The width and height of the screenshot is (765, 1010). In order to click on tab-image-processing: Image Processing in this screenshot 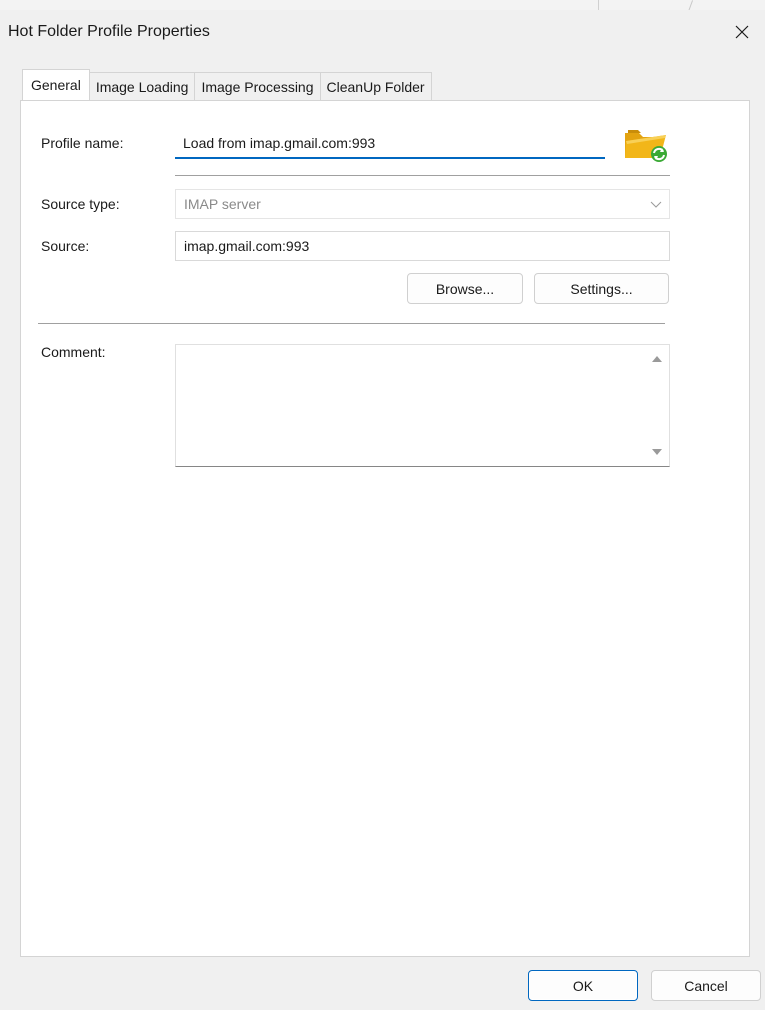, I will do `click(257, 86)`.